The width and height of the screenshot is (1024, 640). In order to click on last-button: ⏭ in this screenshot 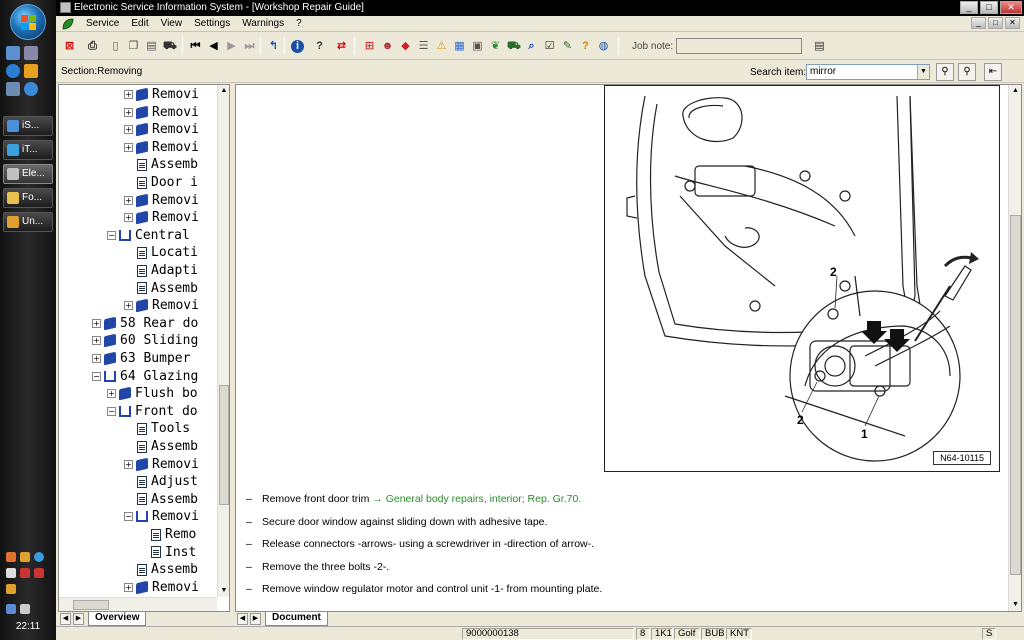, I will do `click(249, 46)`.